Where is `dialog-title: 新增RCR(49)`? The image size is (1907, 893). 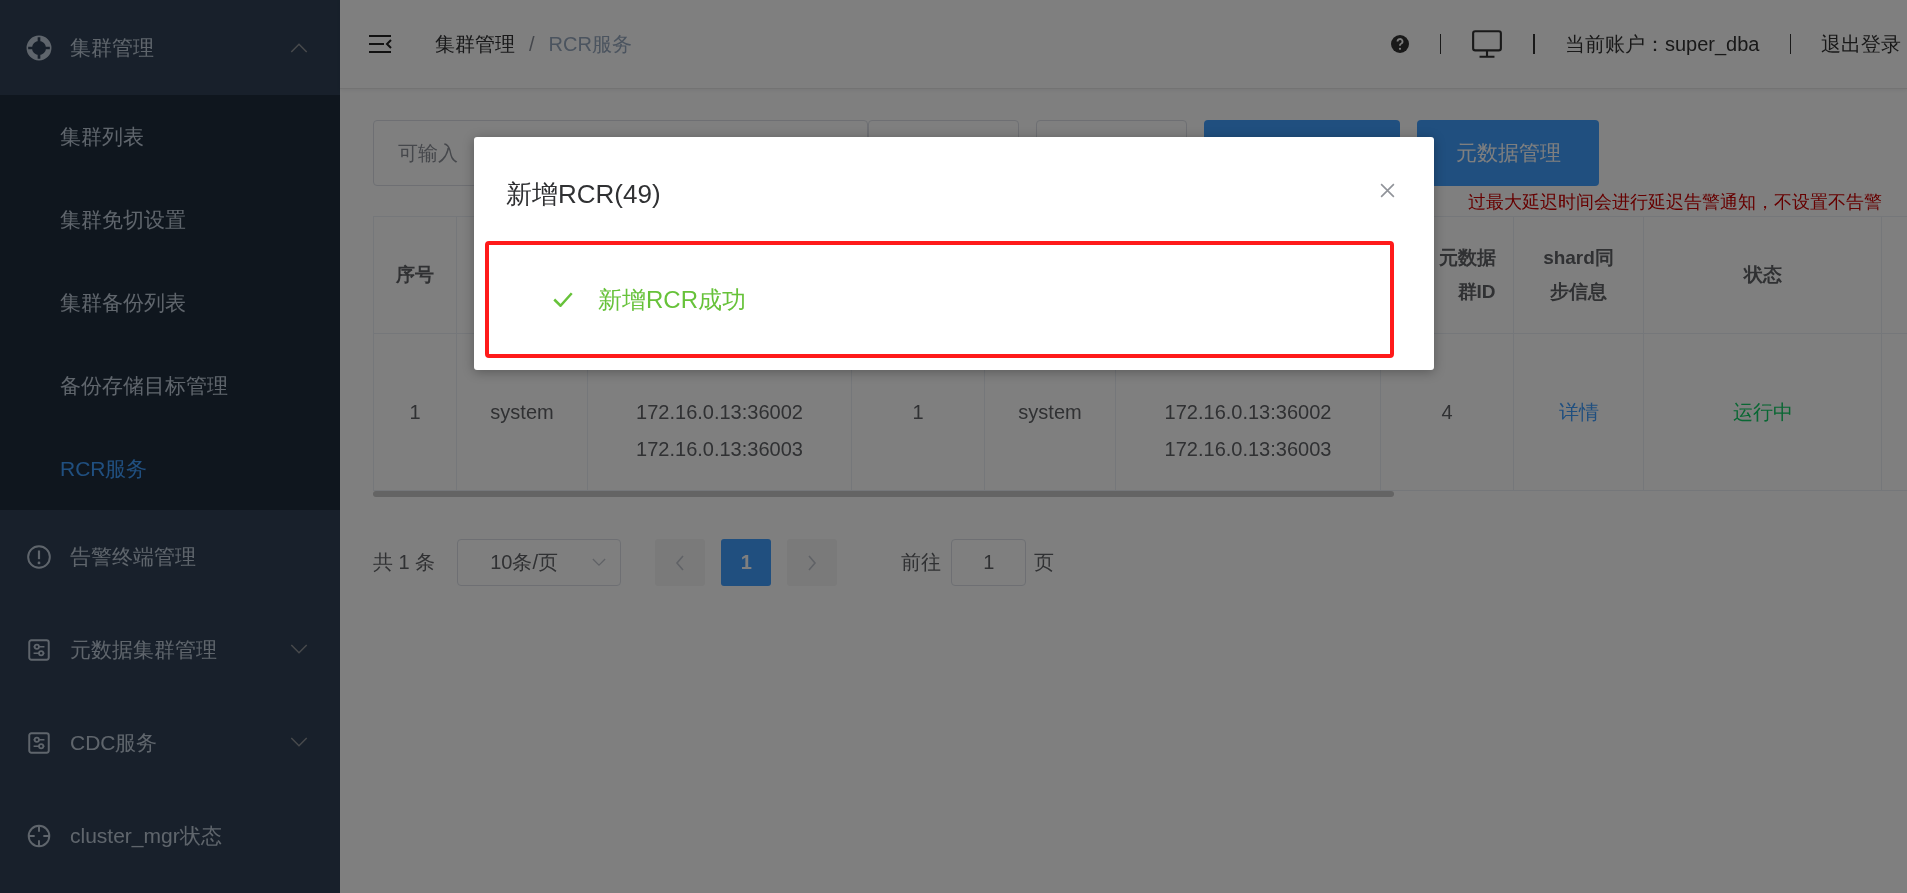
dialog-title: 新增RCR(49) is located at coordinates (583, 194).